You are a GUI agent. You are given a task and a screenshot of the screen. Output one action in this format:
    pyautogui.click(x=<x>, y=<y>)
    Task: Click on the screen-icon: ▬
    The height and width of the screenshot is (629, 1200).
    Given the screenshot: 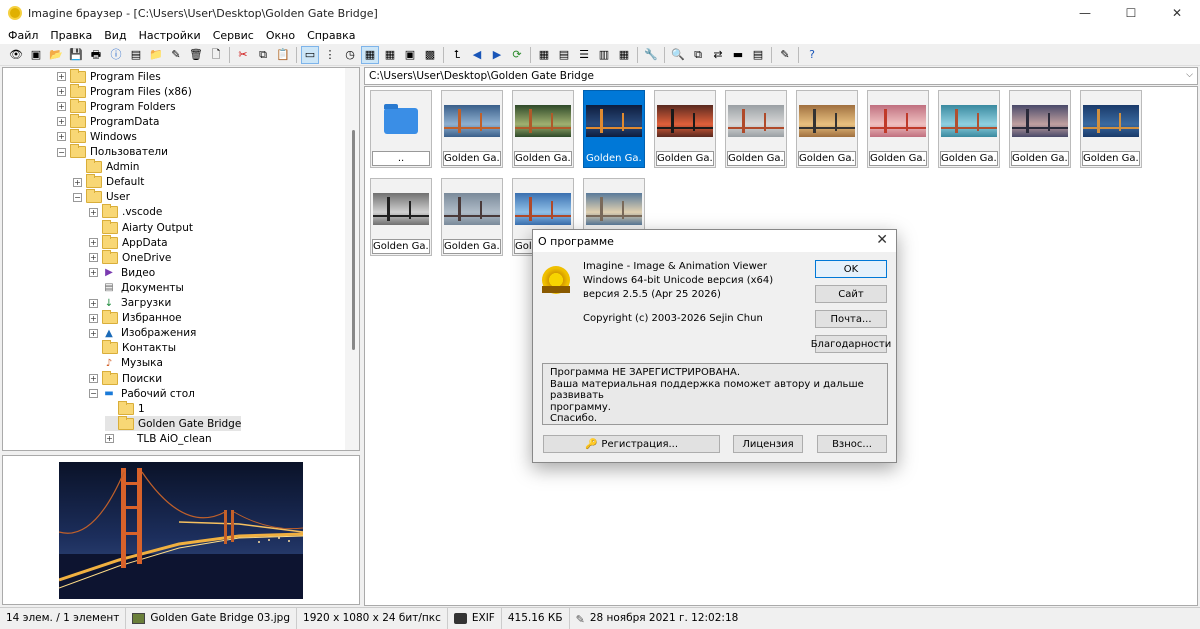 What is the action you would take?
    pyautogui.click(x=738, y=55)
    